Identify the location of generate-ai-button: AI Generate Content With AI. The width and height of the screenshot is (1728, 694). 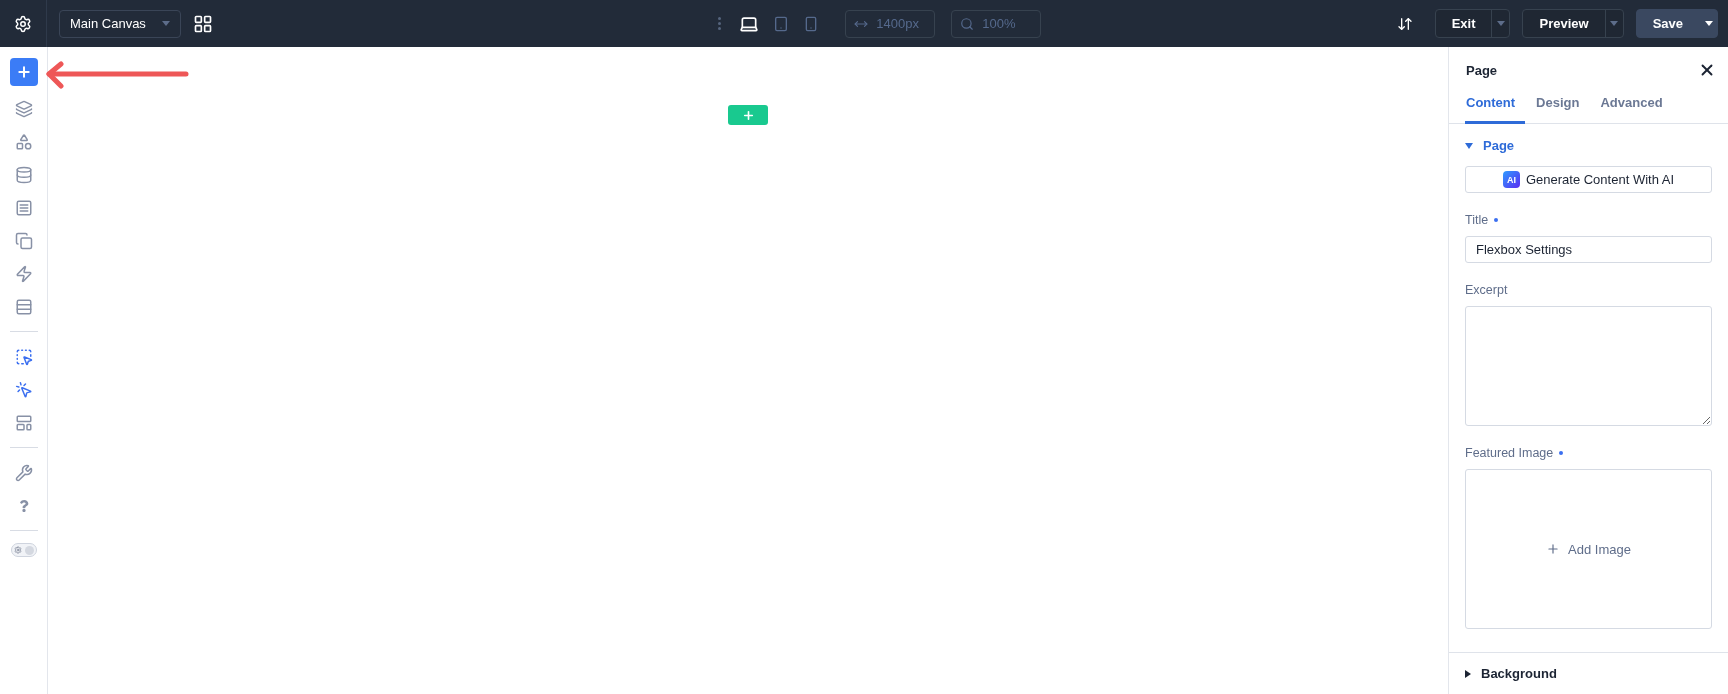
(1588, 179).